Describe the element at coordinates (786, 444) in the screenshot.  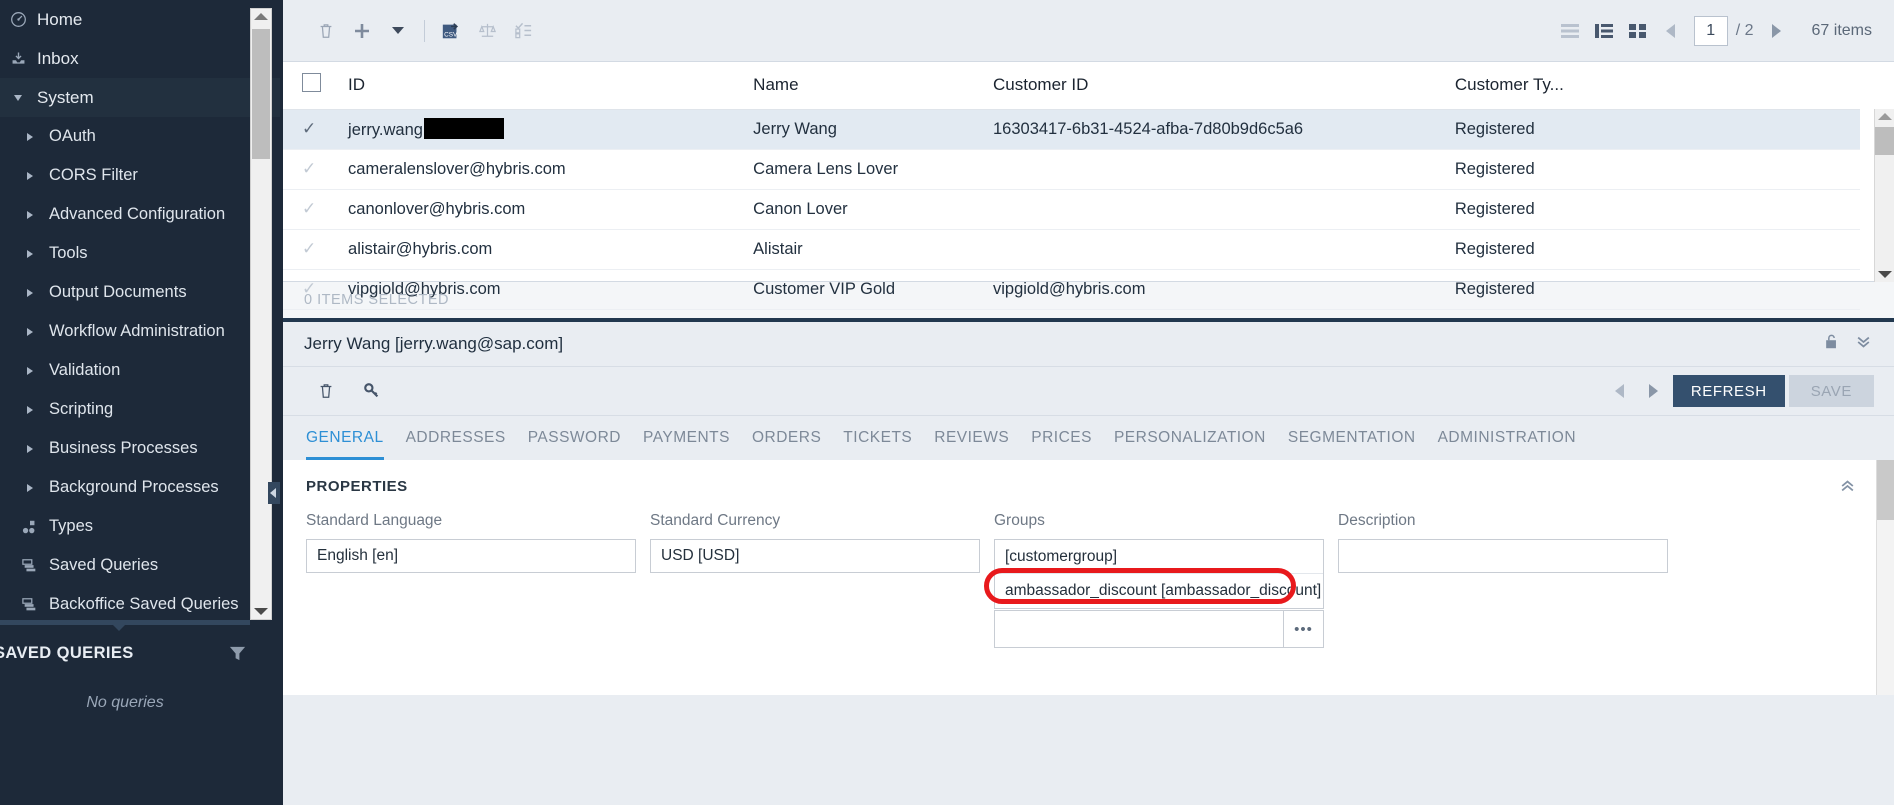
I see `tab-orders: ORDERS` at that location.